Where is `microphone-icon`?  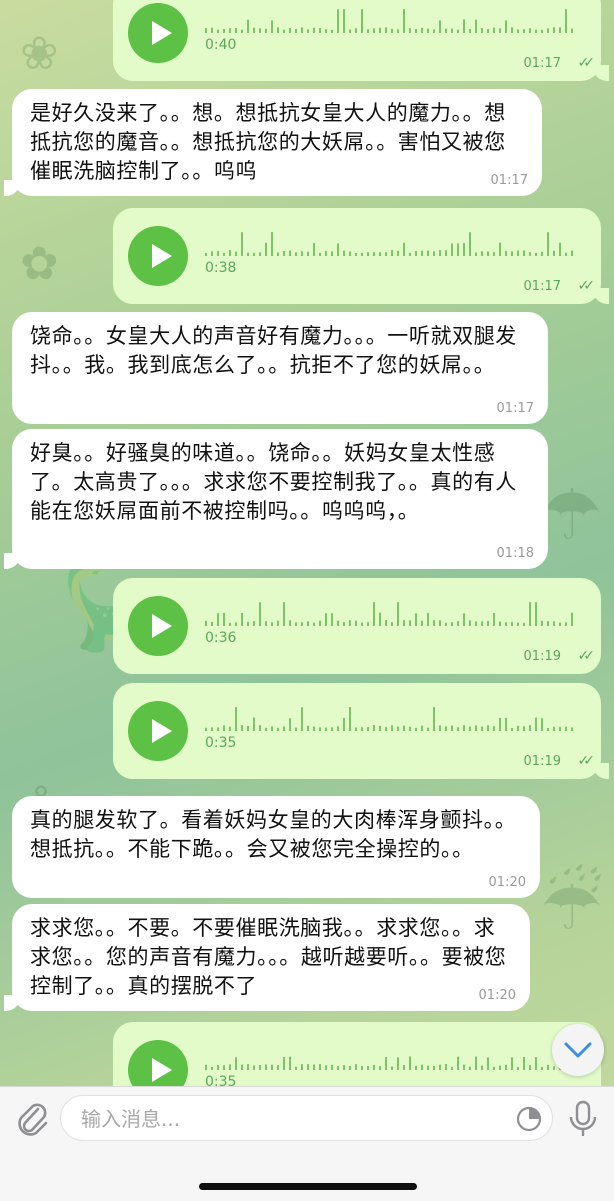 microphone-icon is located at coordinates (583, 1119).